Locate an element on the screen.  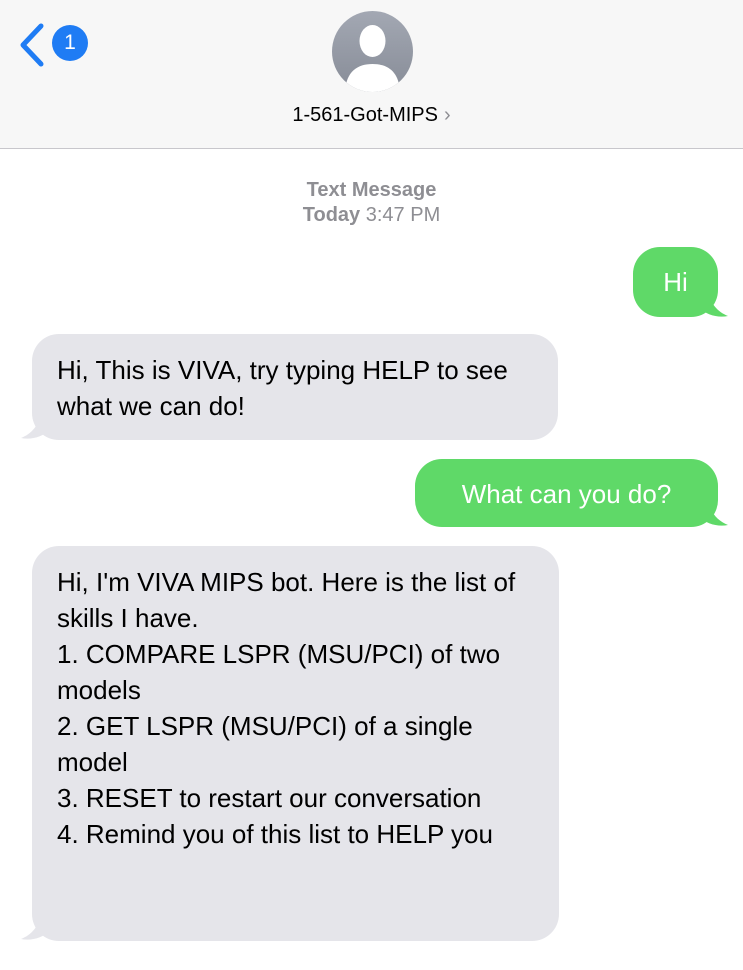
chevron-left-icon is located at coordinates (32, 45).